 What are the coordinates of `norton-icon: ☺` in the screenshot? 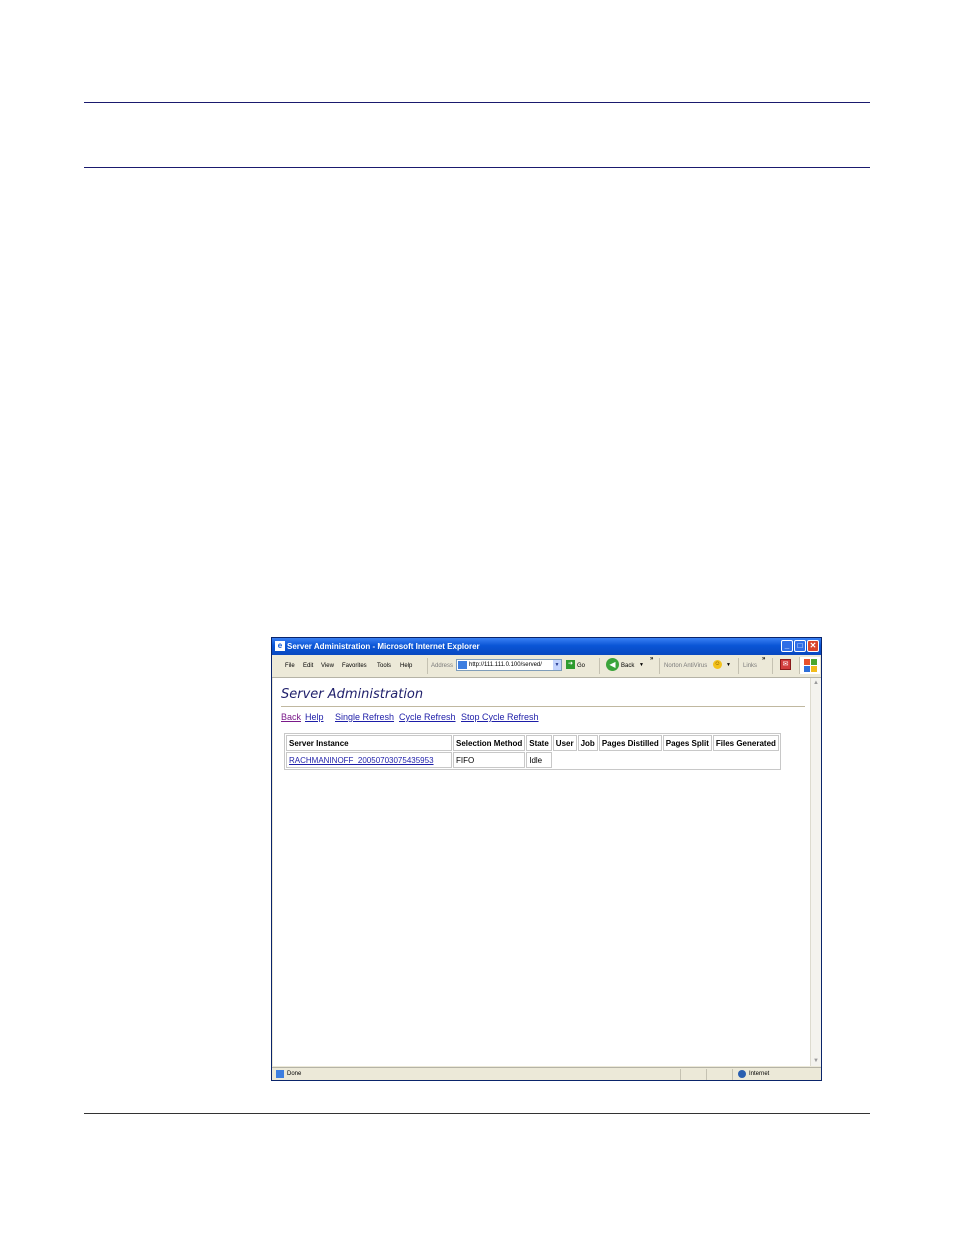 It's located at (717, 664).